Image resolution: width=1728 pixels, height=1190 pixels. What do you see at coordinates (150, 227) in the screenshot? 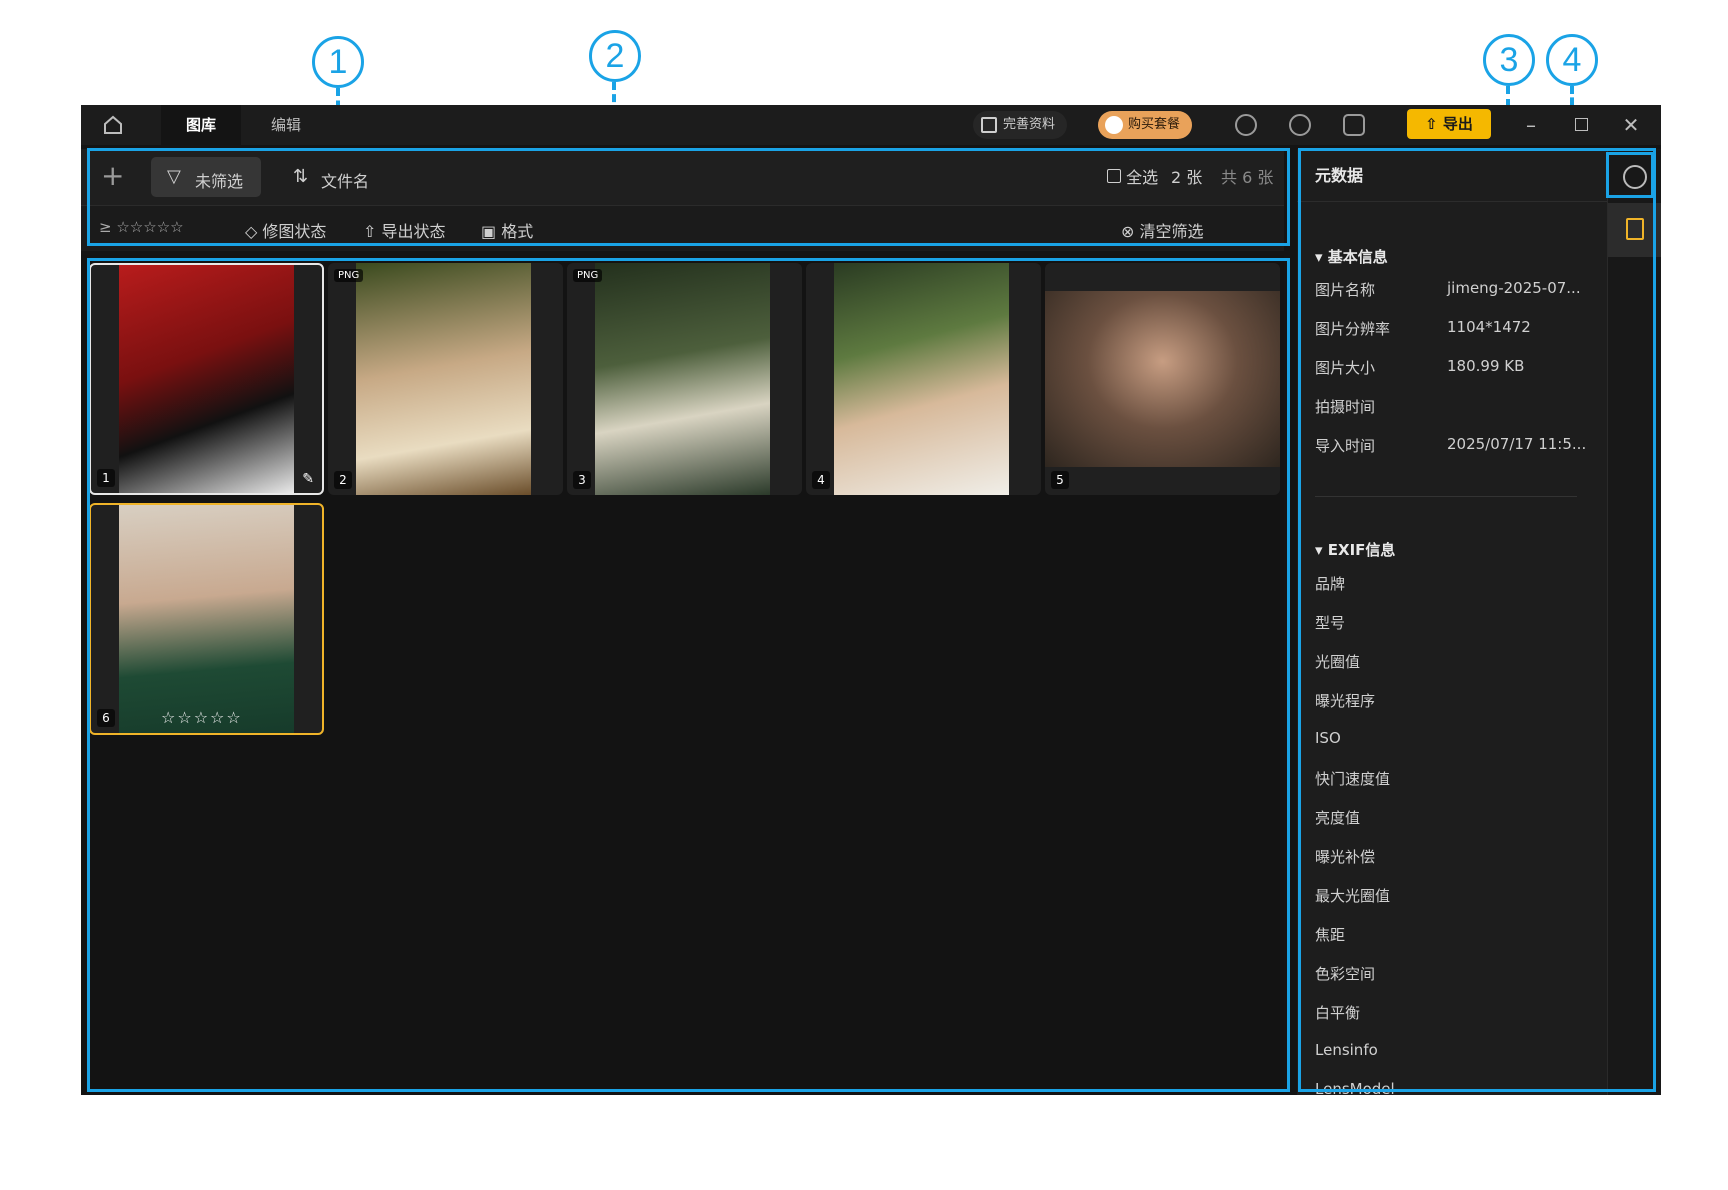
I see `rating-stars-icon: ☆☆☆☆☆` at bounding box center [150, 227].